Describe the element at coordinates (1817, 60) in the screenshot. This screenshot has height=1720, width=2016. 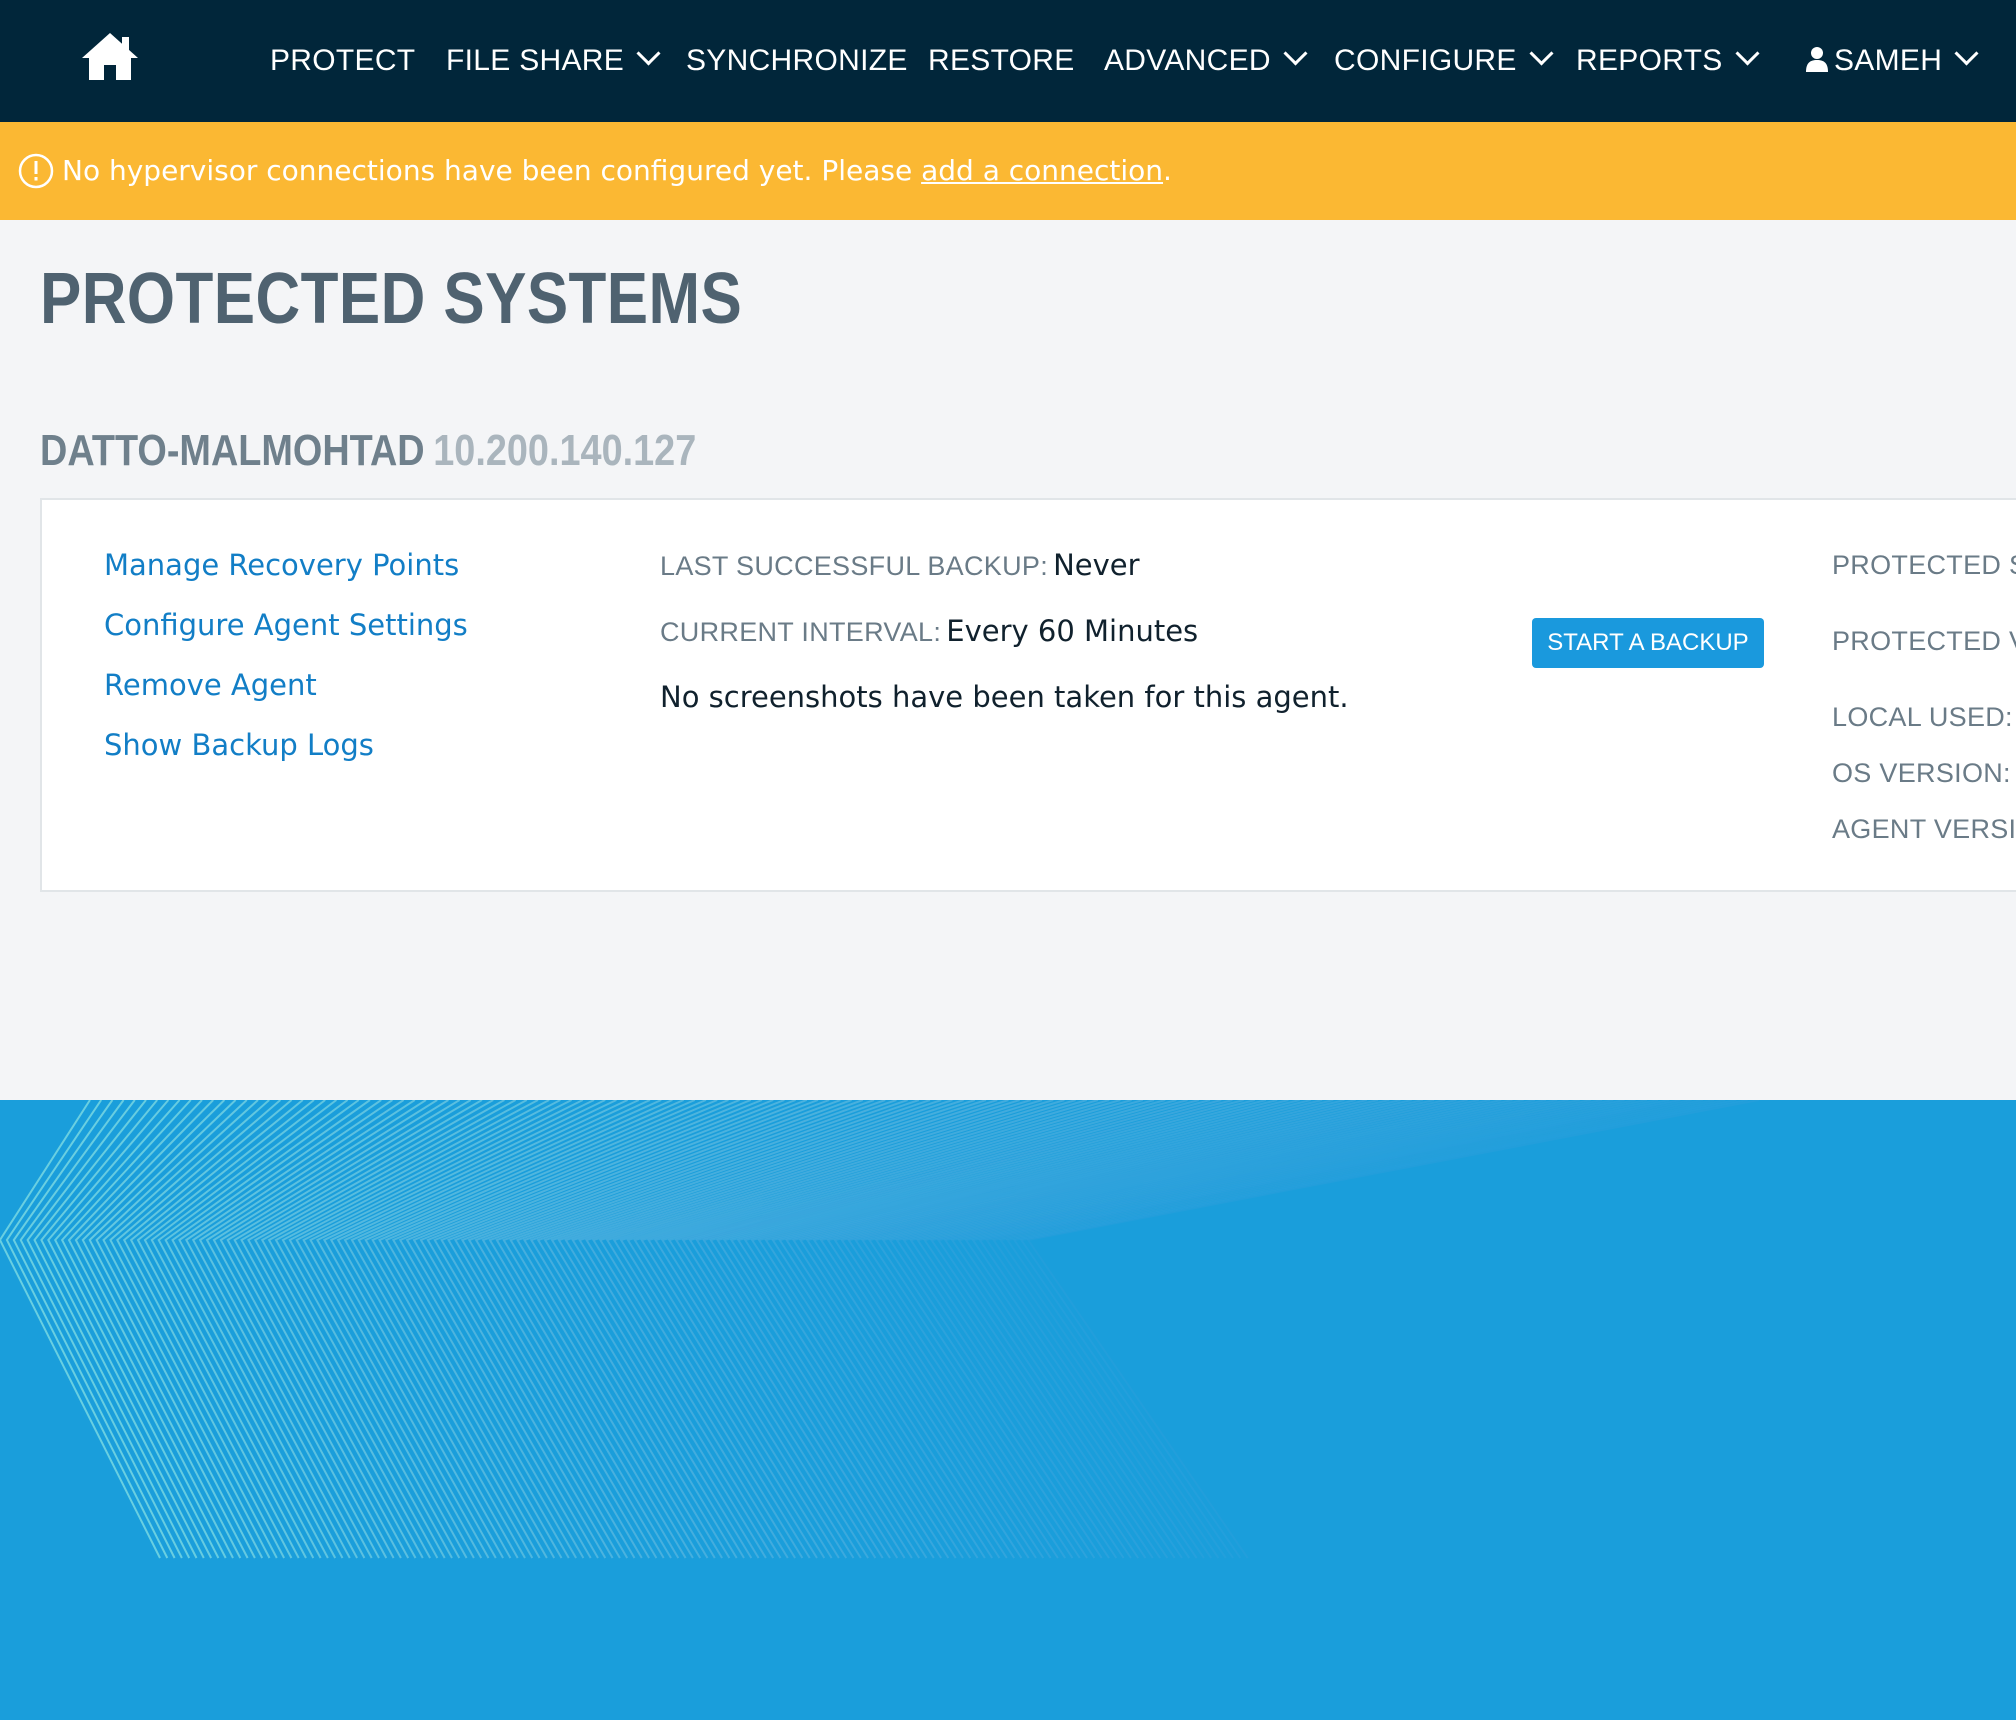
I see `user-icon` at that location.